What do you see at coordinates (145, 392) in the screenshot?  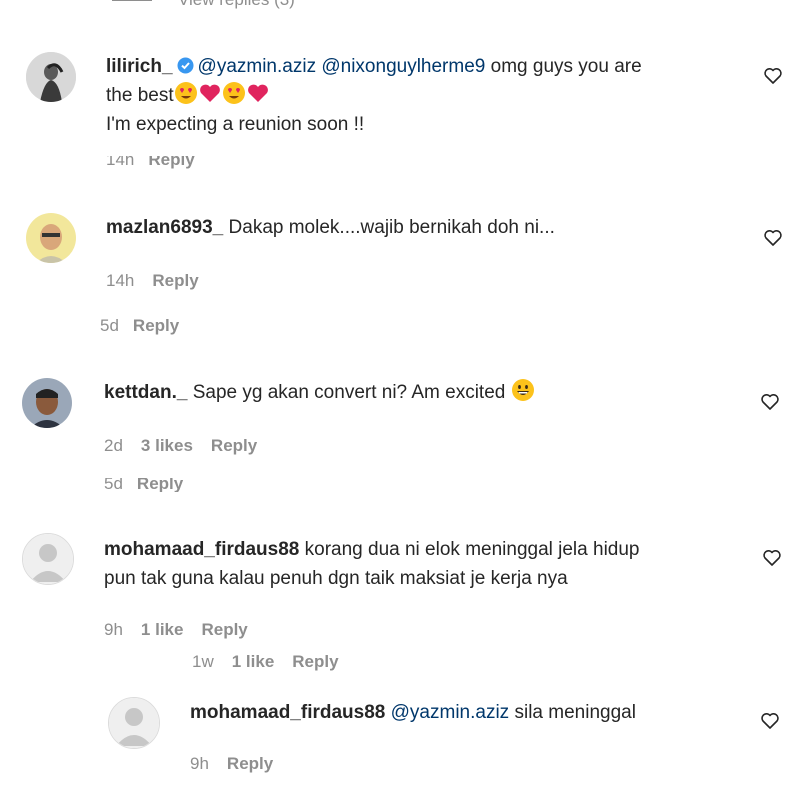 I see `username: kettdan._` at bounding box center [145, 392].